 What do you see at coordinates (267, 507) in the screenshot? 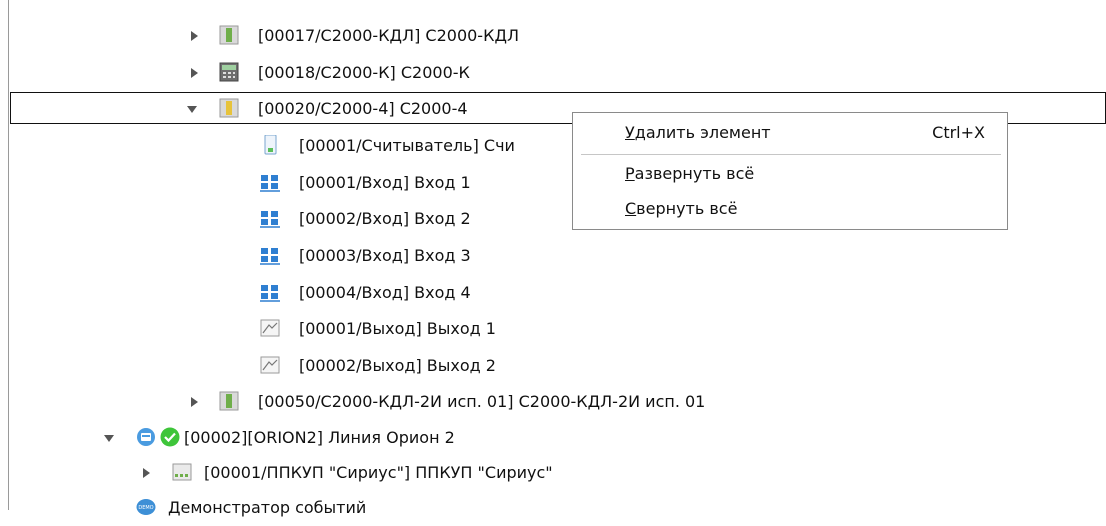
I see `tree-row-label: Демонстратор событий` at bounding box center [267, 507].